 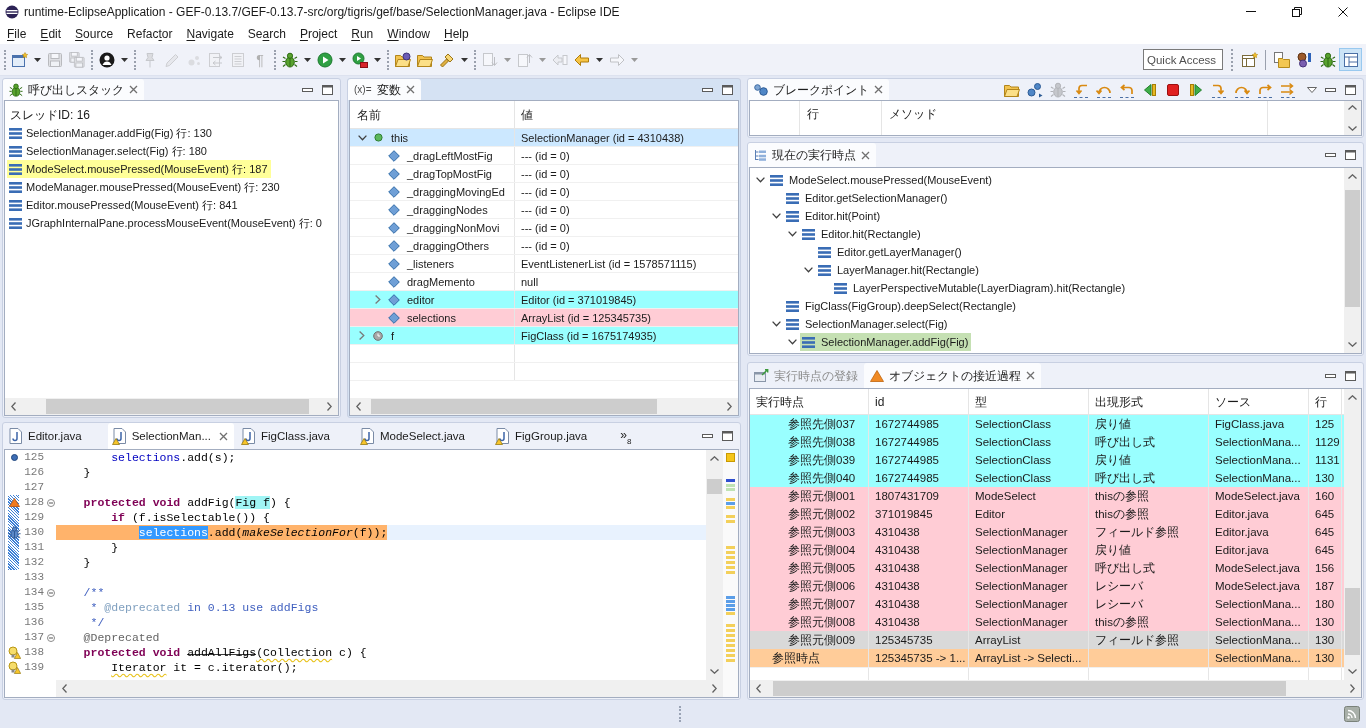 What do you see at coordinates (1183, 59) in the screenshot?
I see `quick-access-field: Quick Access` at bounding box center [1183, 59].